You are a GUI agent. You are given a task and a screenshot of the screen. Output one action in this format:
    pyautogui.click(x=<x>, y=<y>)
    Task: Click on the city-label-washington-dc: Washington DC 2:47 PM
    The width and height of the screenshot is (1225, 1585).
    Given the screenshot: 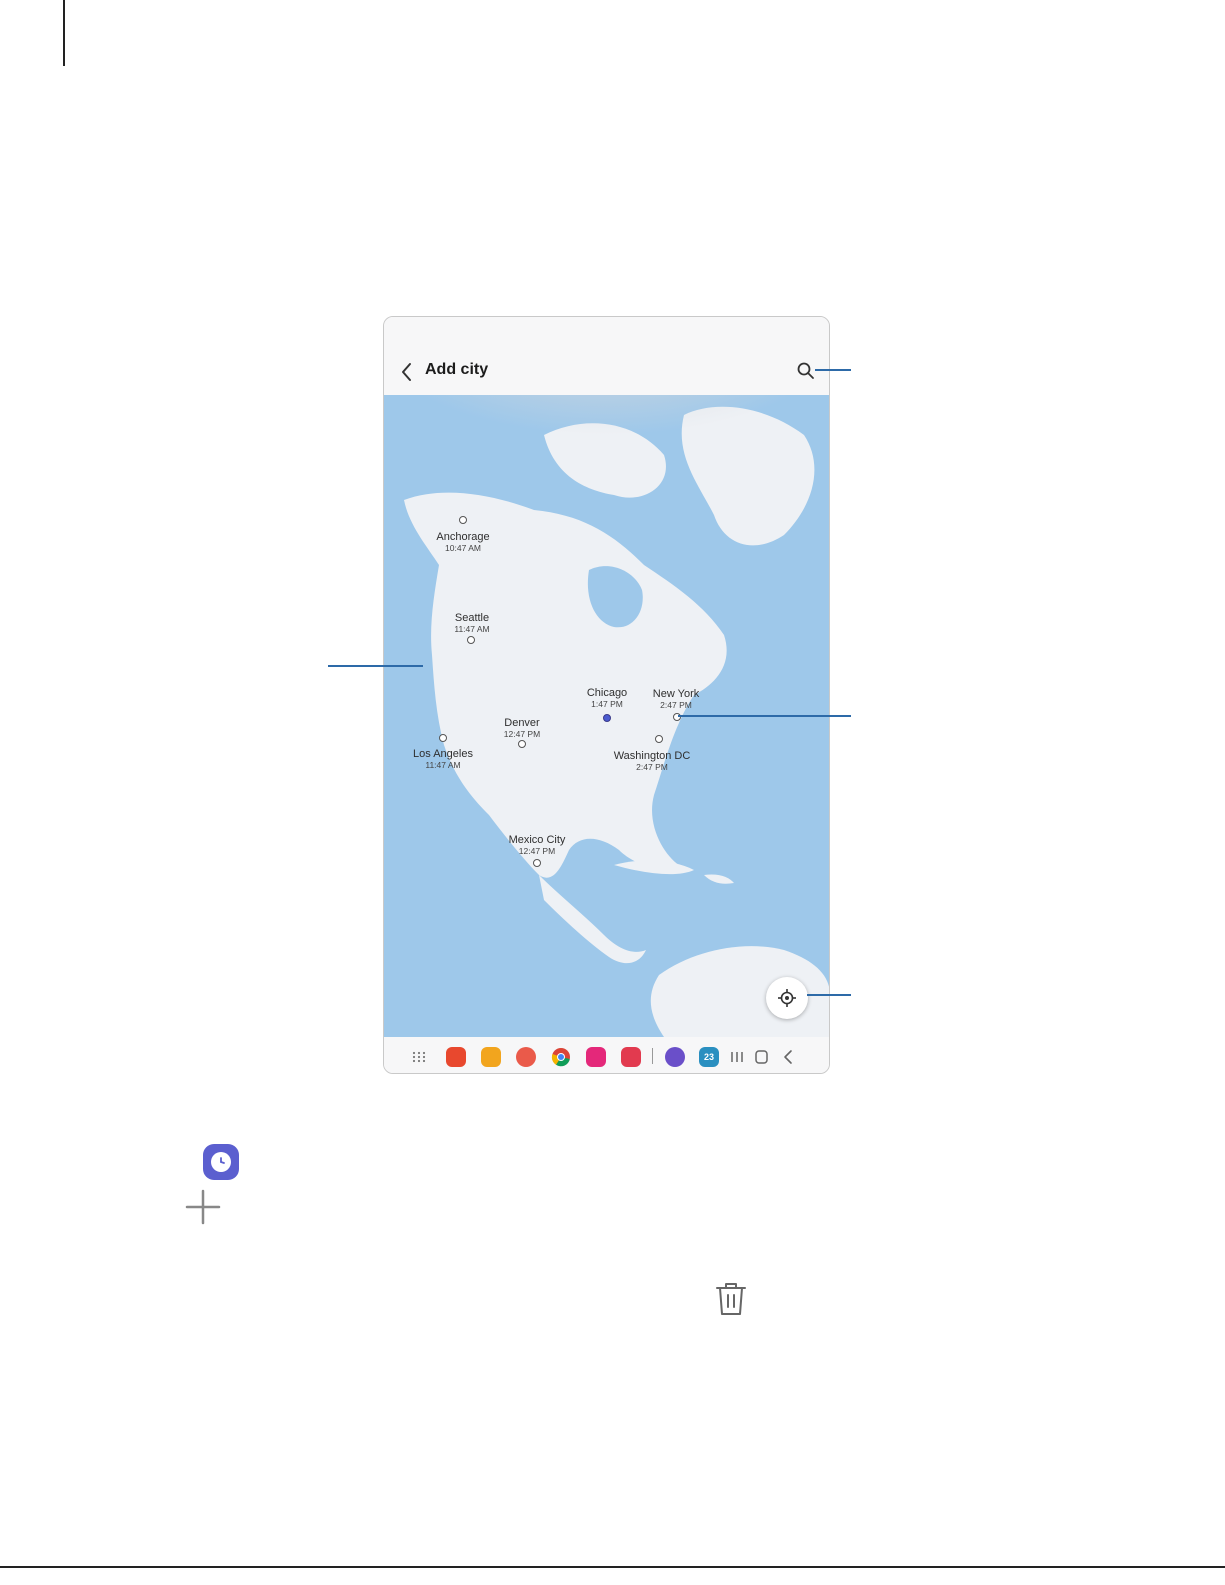 What is the action you would take?
    pyautogui.click(x=652, y=761)
    